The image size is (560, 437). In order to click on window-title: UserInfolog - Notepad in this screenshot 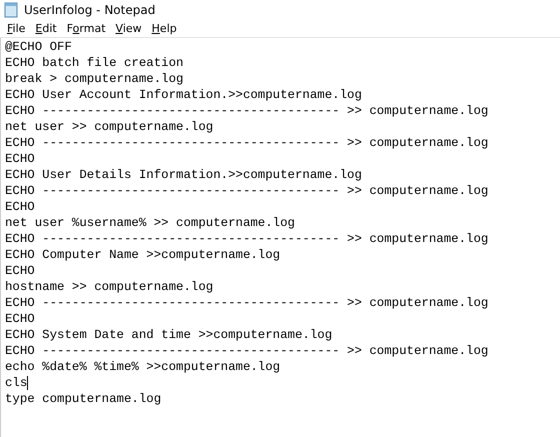, I will do `click(90, 10)`.